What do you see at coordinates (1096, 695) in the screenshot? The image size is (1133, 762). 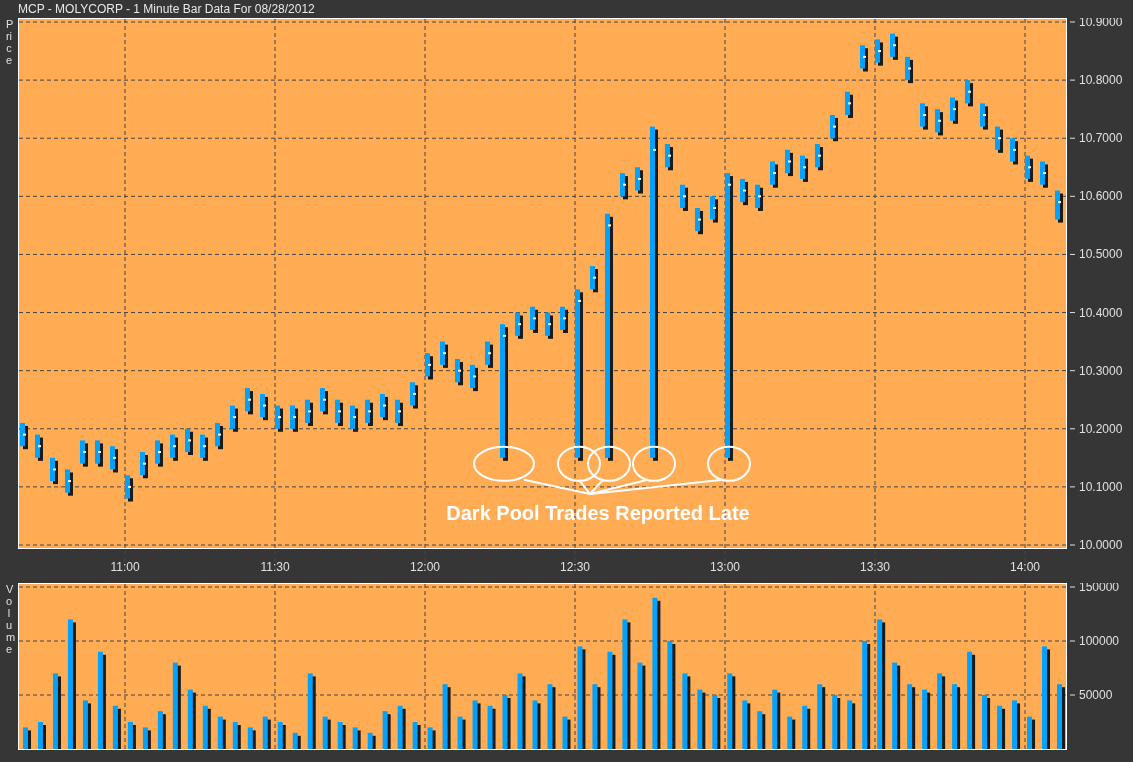 I see `axis-label: 50000` at bounding box center [1096, 695].